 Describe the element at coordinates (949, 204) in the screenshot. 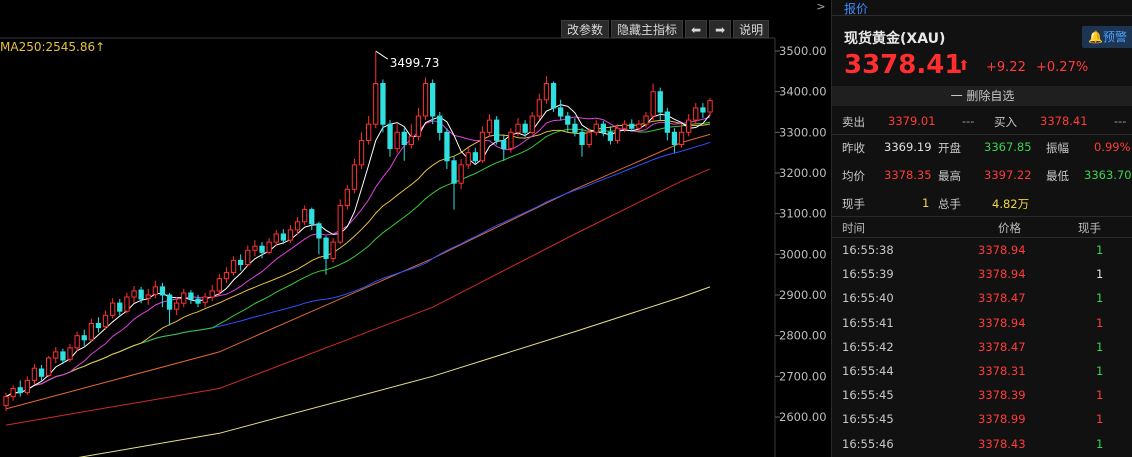

I see `total-volume-label: 总手` at that location.